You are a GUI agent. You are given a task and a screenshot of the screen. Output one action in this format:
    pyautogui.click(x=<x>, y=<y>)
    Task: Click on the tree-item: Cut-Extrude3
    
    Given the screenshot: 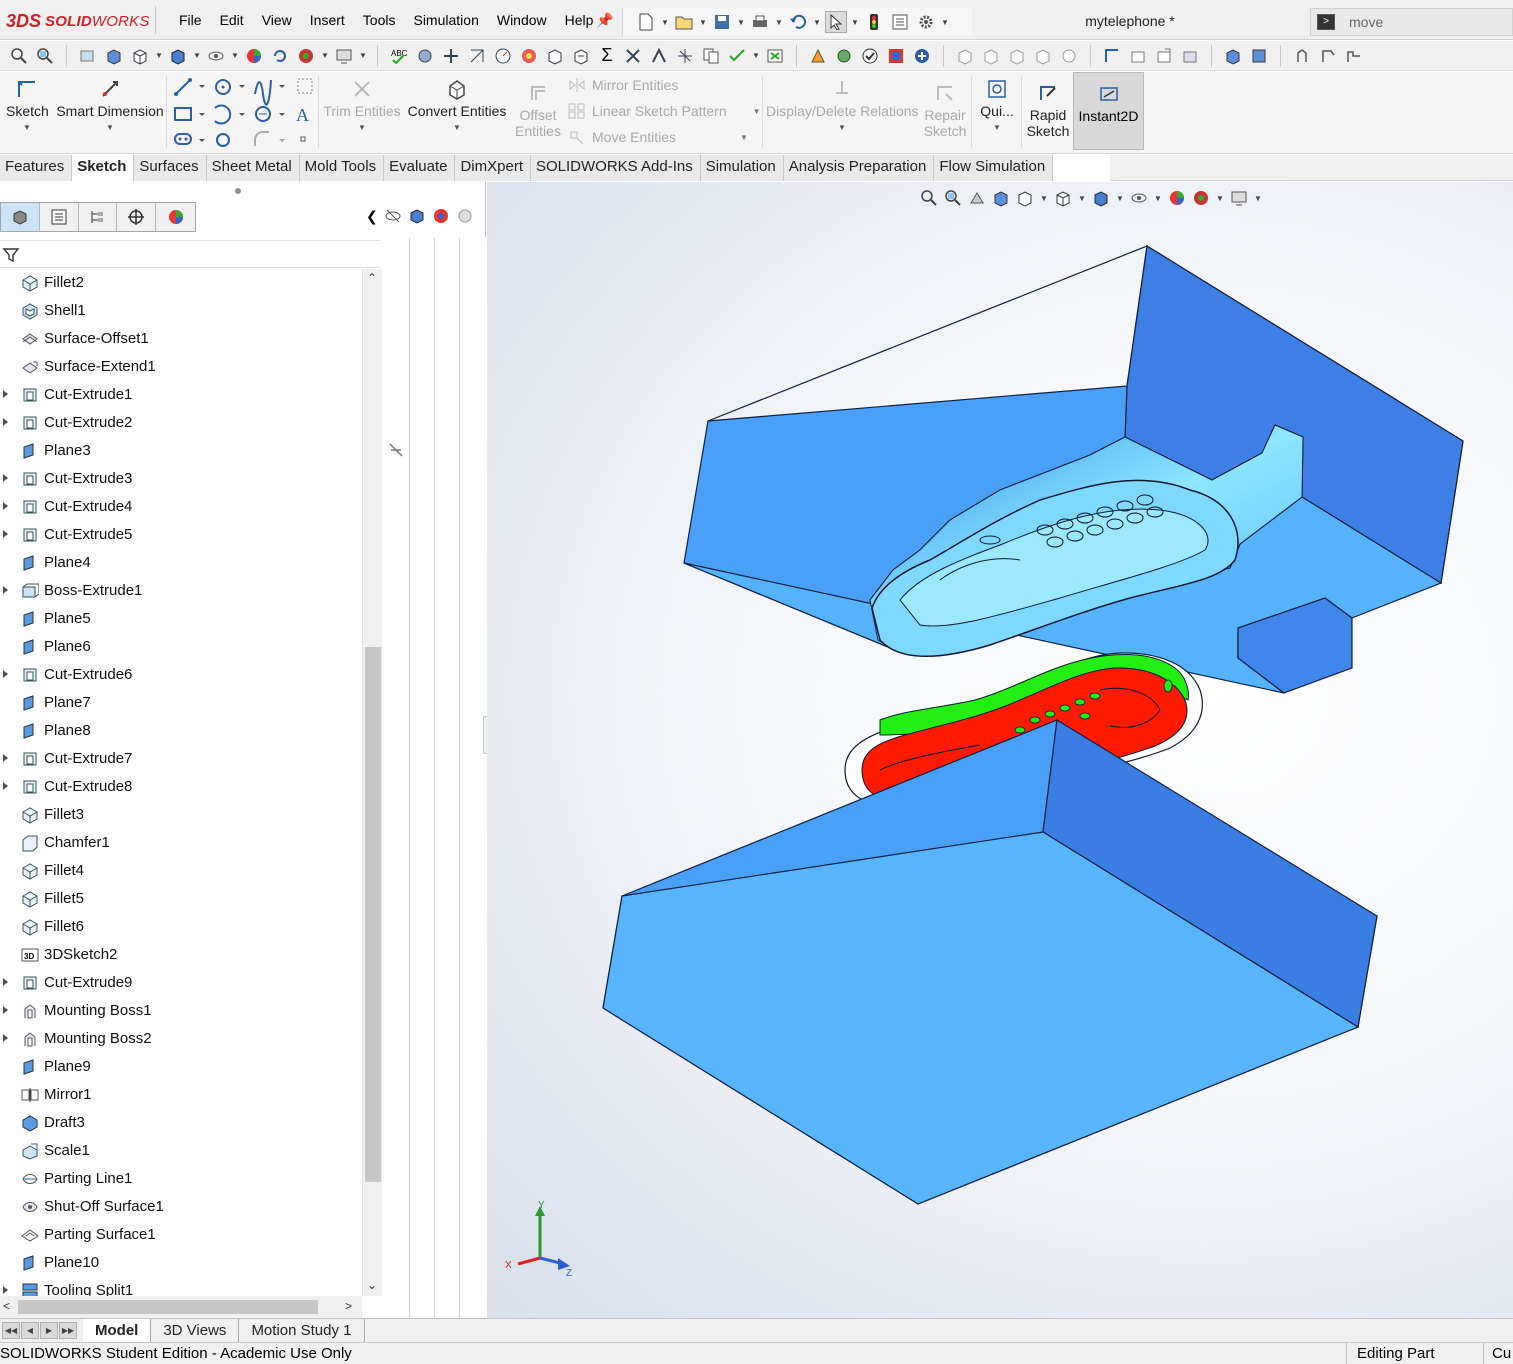 What is the action you would take?
    pyautogui.click(x=181, y=479)
    